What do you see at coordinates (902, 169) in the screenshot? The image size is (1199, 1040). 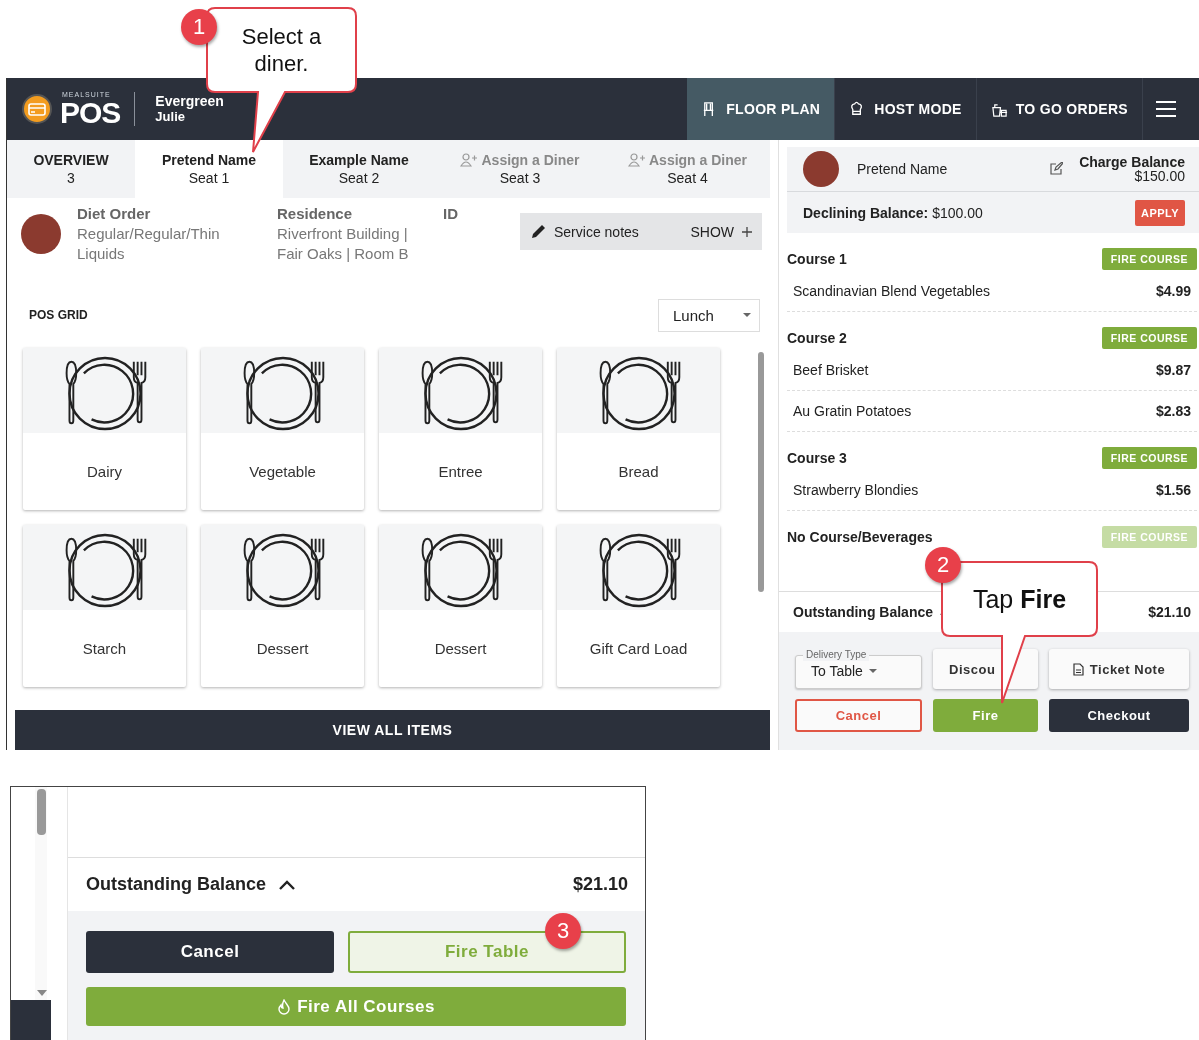 I see `diner-name: Pretend Name` at bounding box center [902, 169].